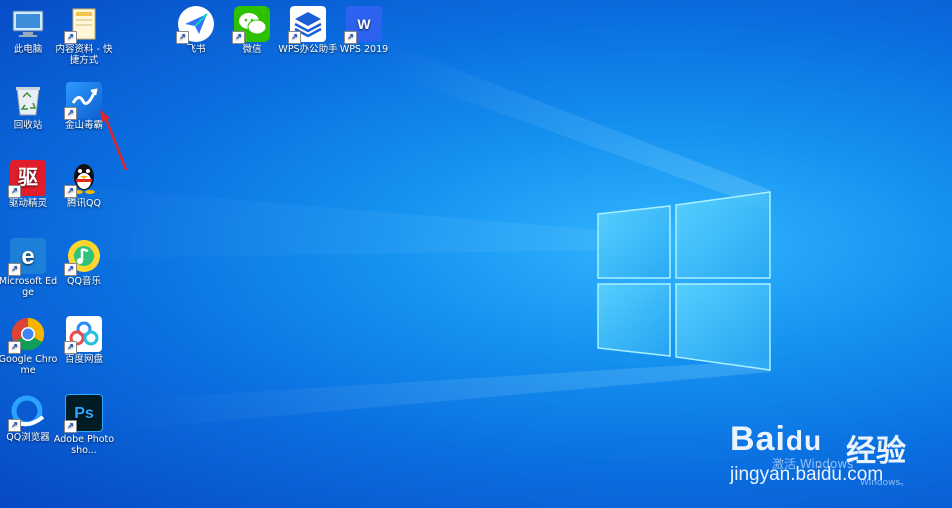  Describe the element at coordinates (27, 413) in the screenshot. I see `qq-browser-icon: ↗` at that location.